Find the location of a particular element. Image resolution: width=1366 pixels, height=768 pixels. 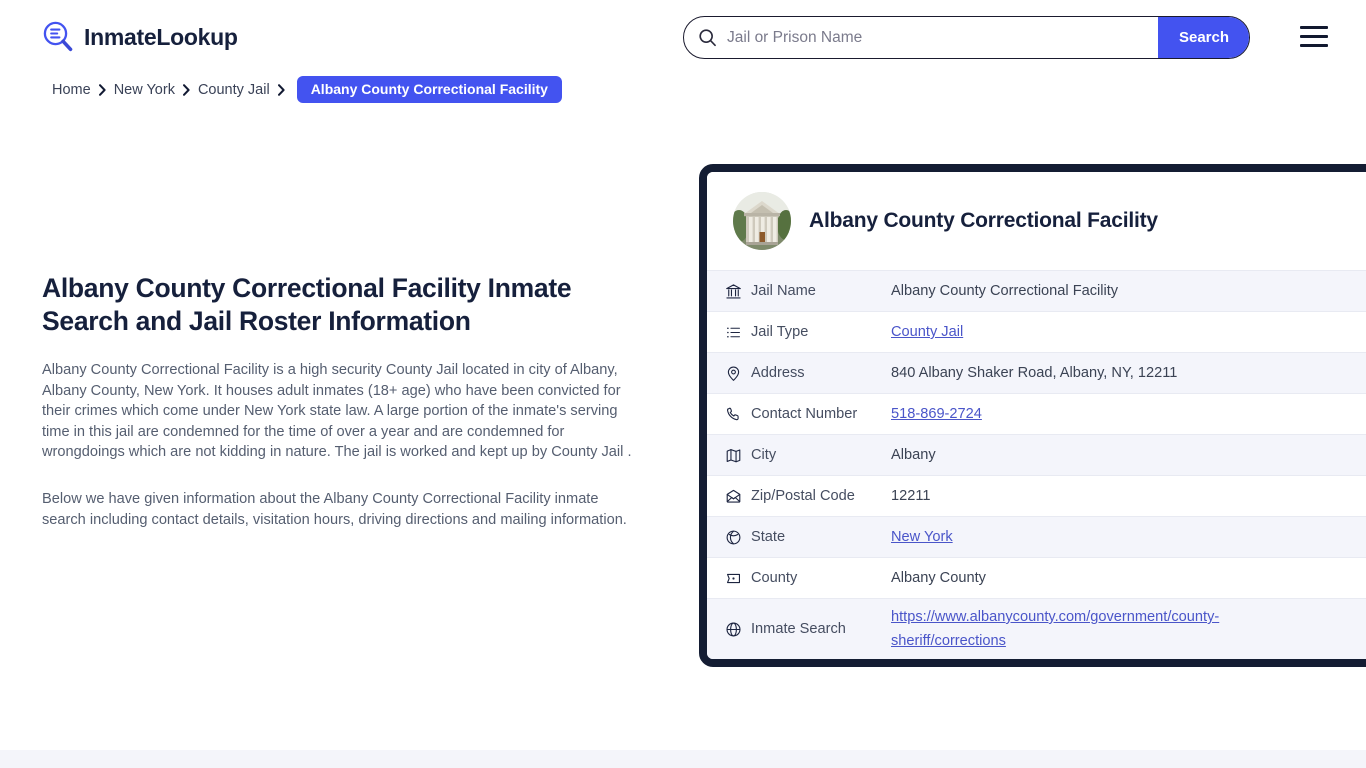

map-pin-icon is located at coordinates (729, 373).